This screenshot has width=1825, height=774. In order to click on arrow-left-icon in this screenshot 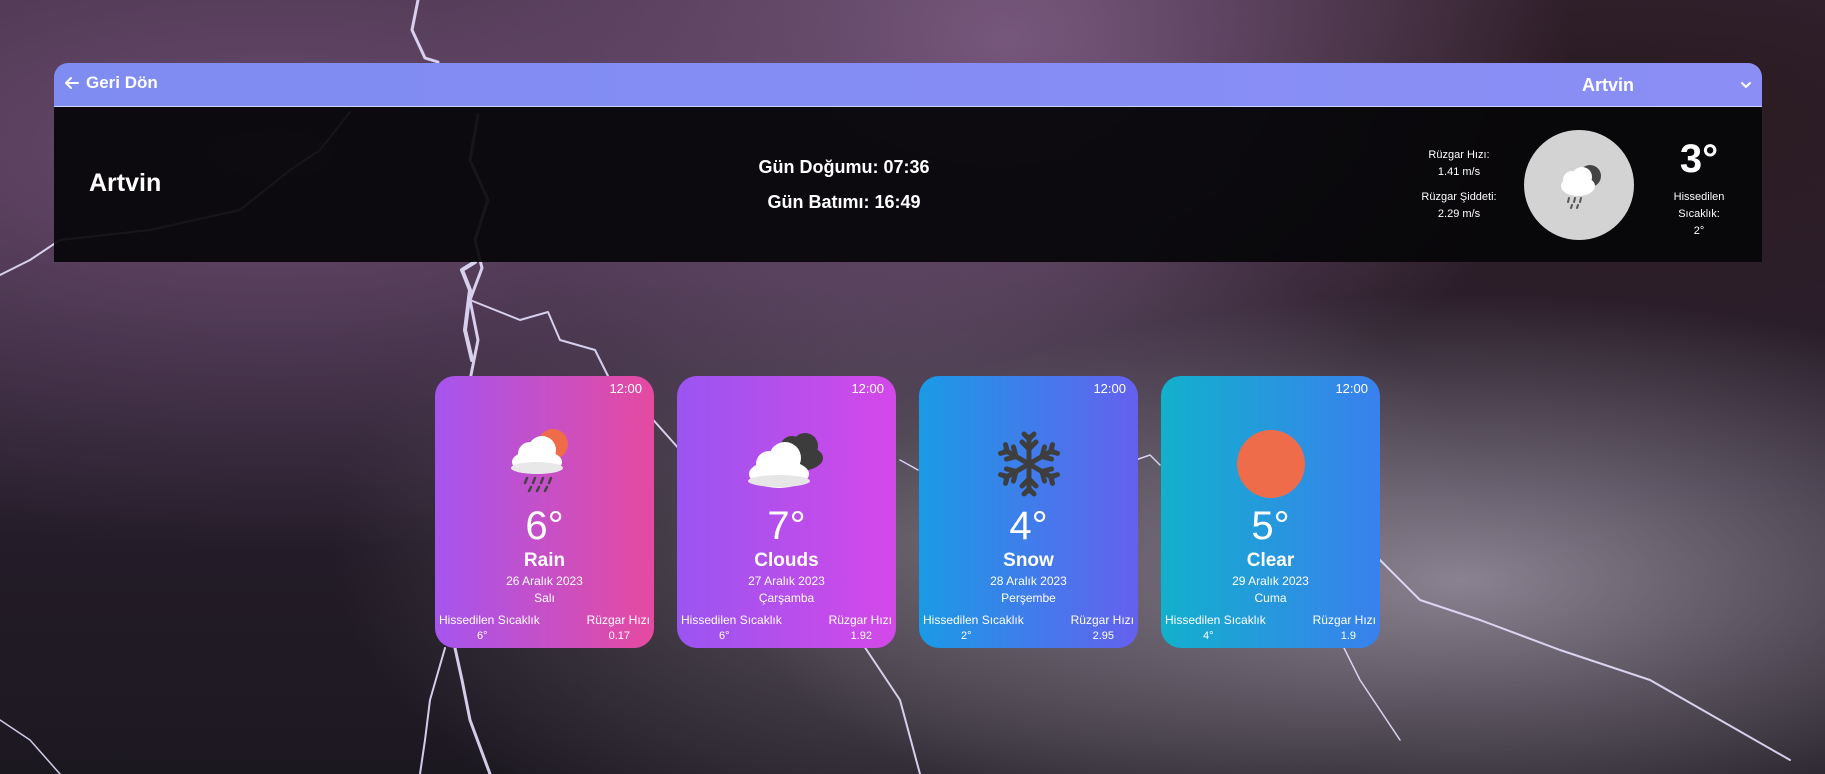, I will do `click(72, 83)`.